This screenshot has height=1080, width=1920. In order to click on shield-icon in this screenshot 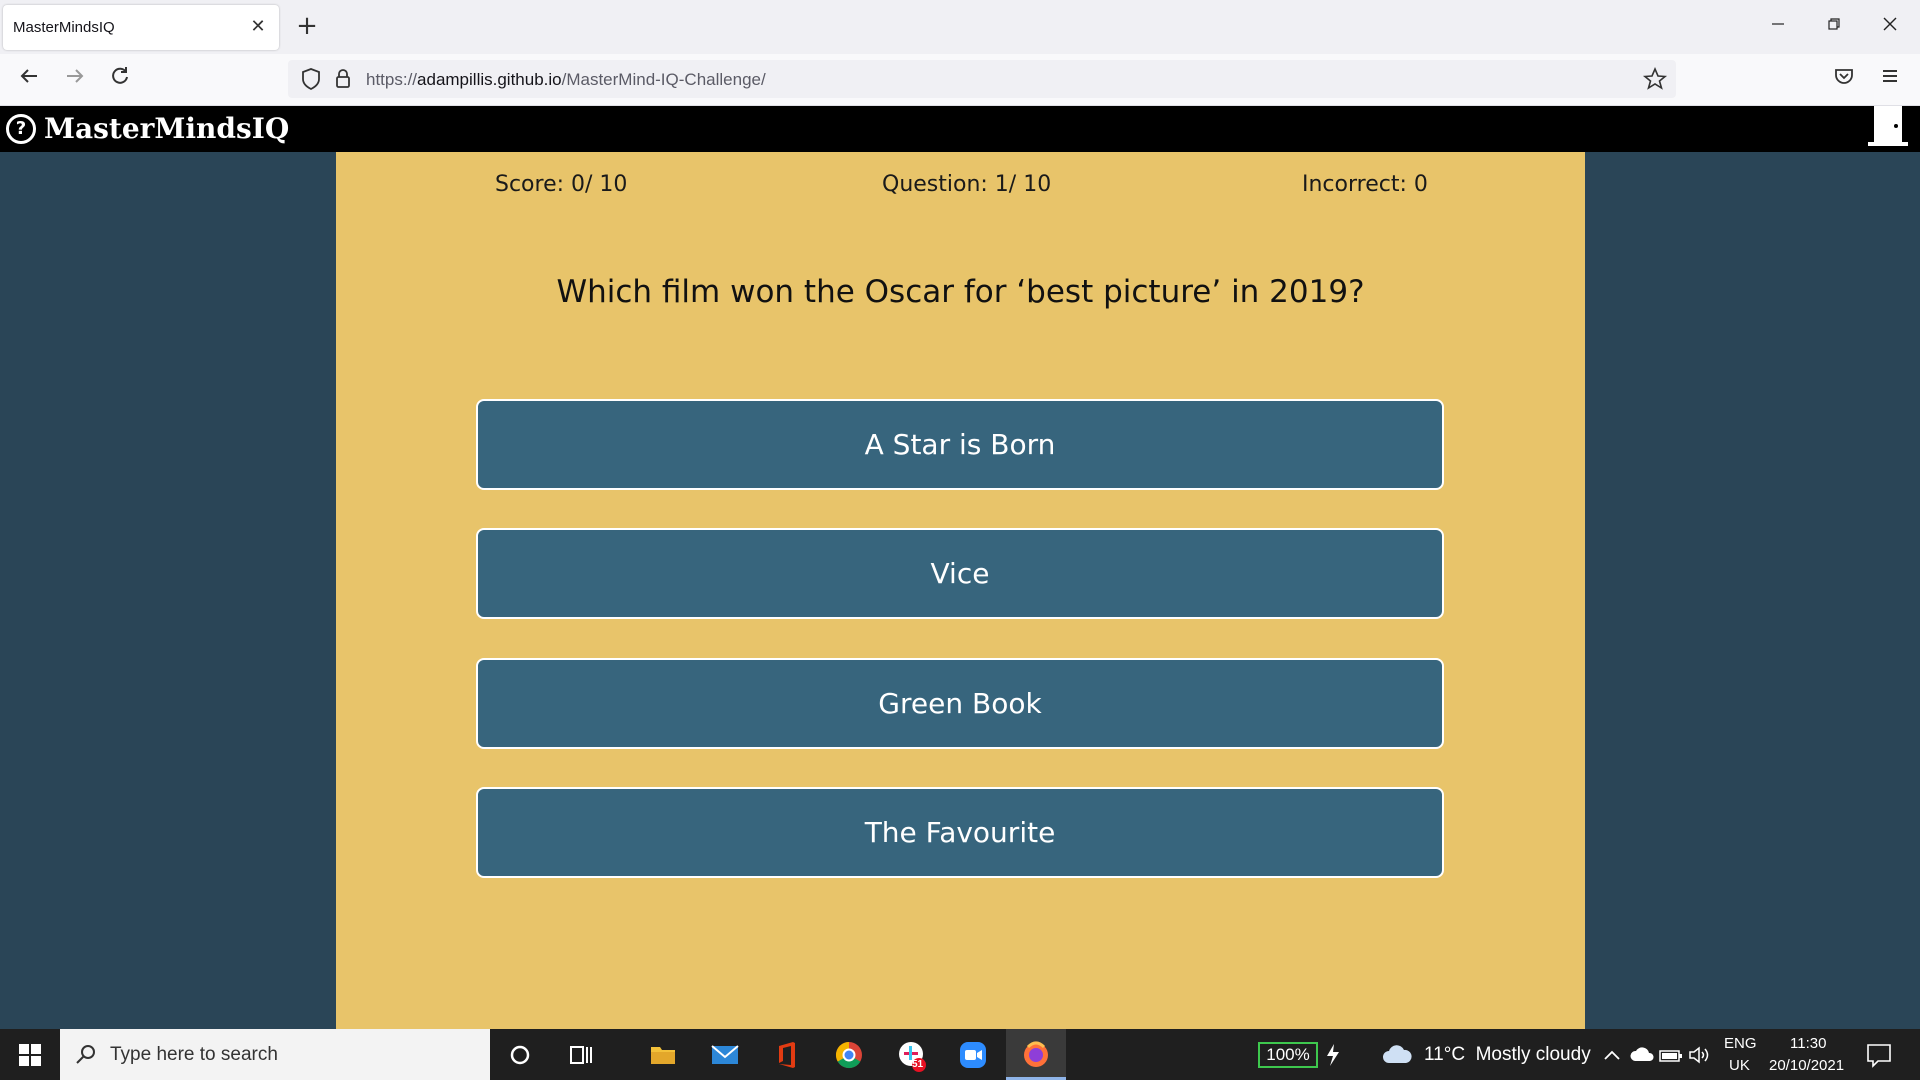, I will do `click(311, 79)`.